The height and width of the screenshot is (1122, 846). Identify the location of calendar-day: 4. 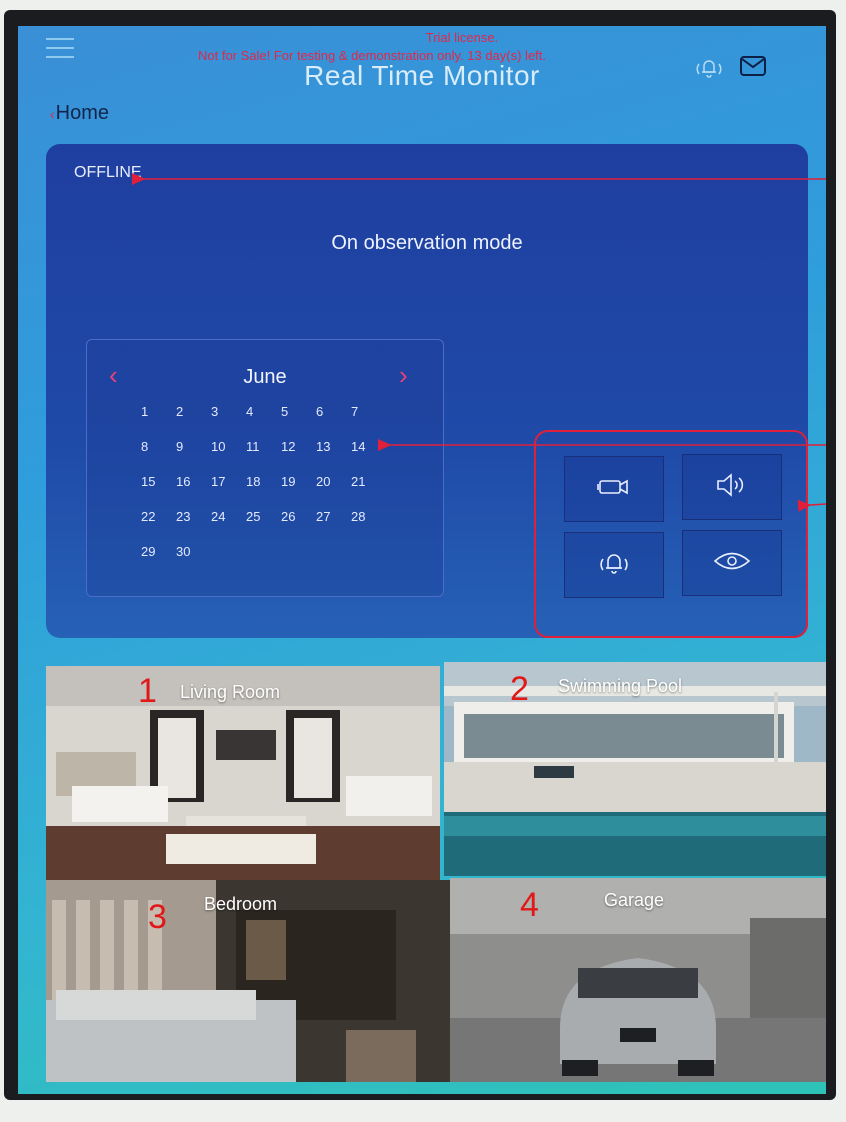
(263, 421).